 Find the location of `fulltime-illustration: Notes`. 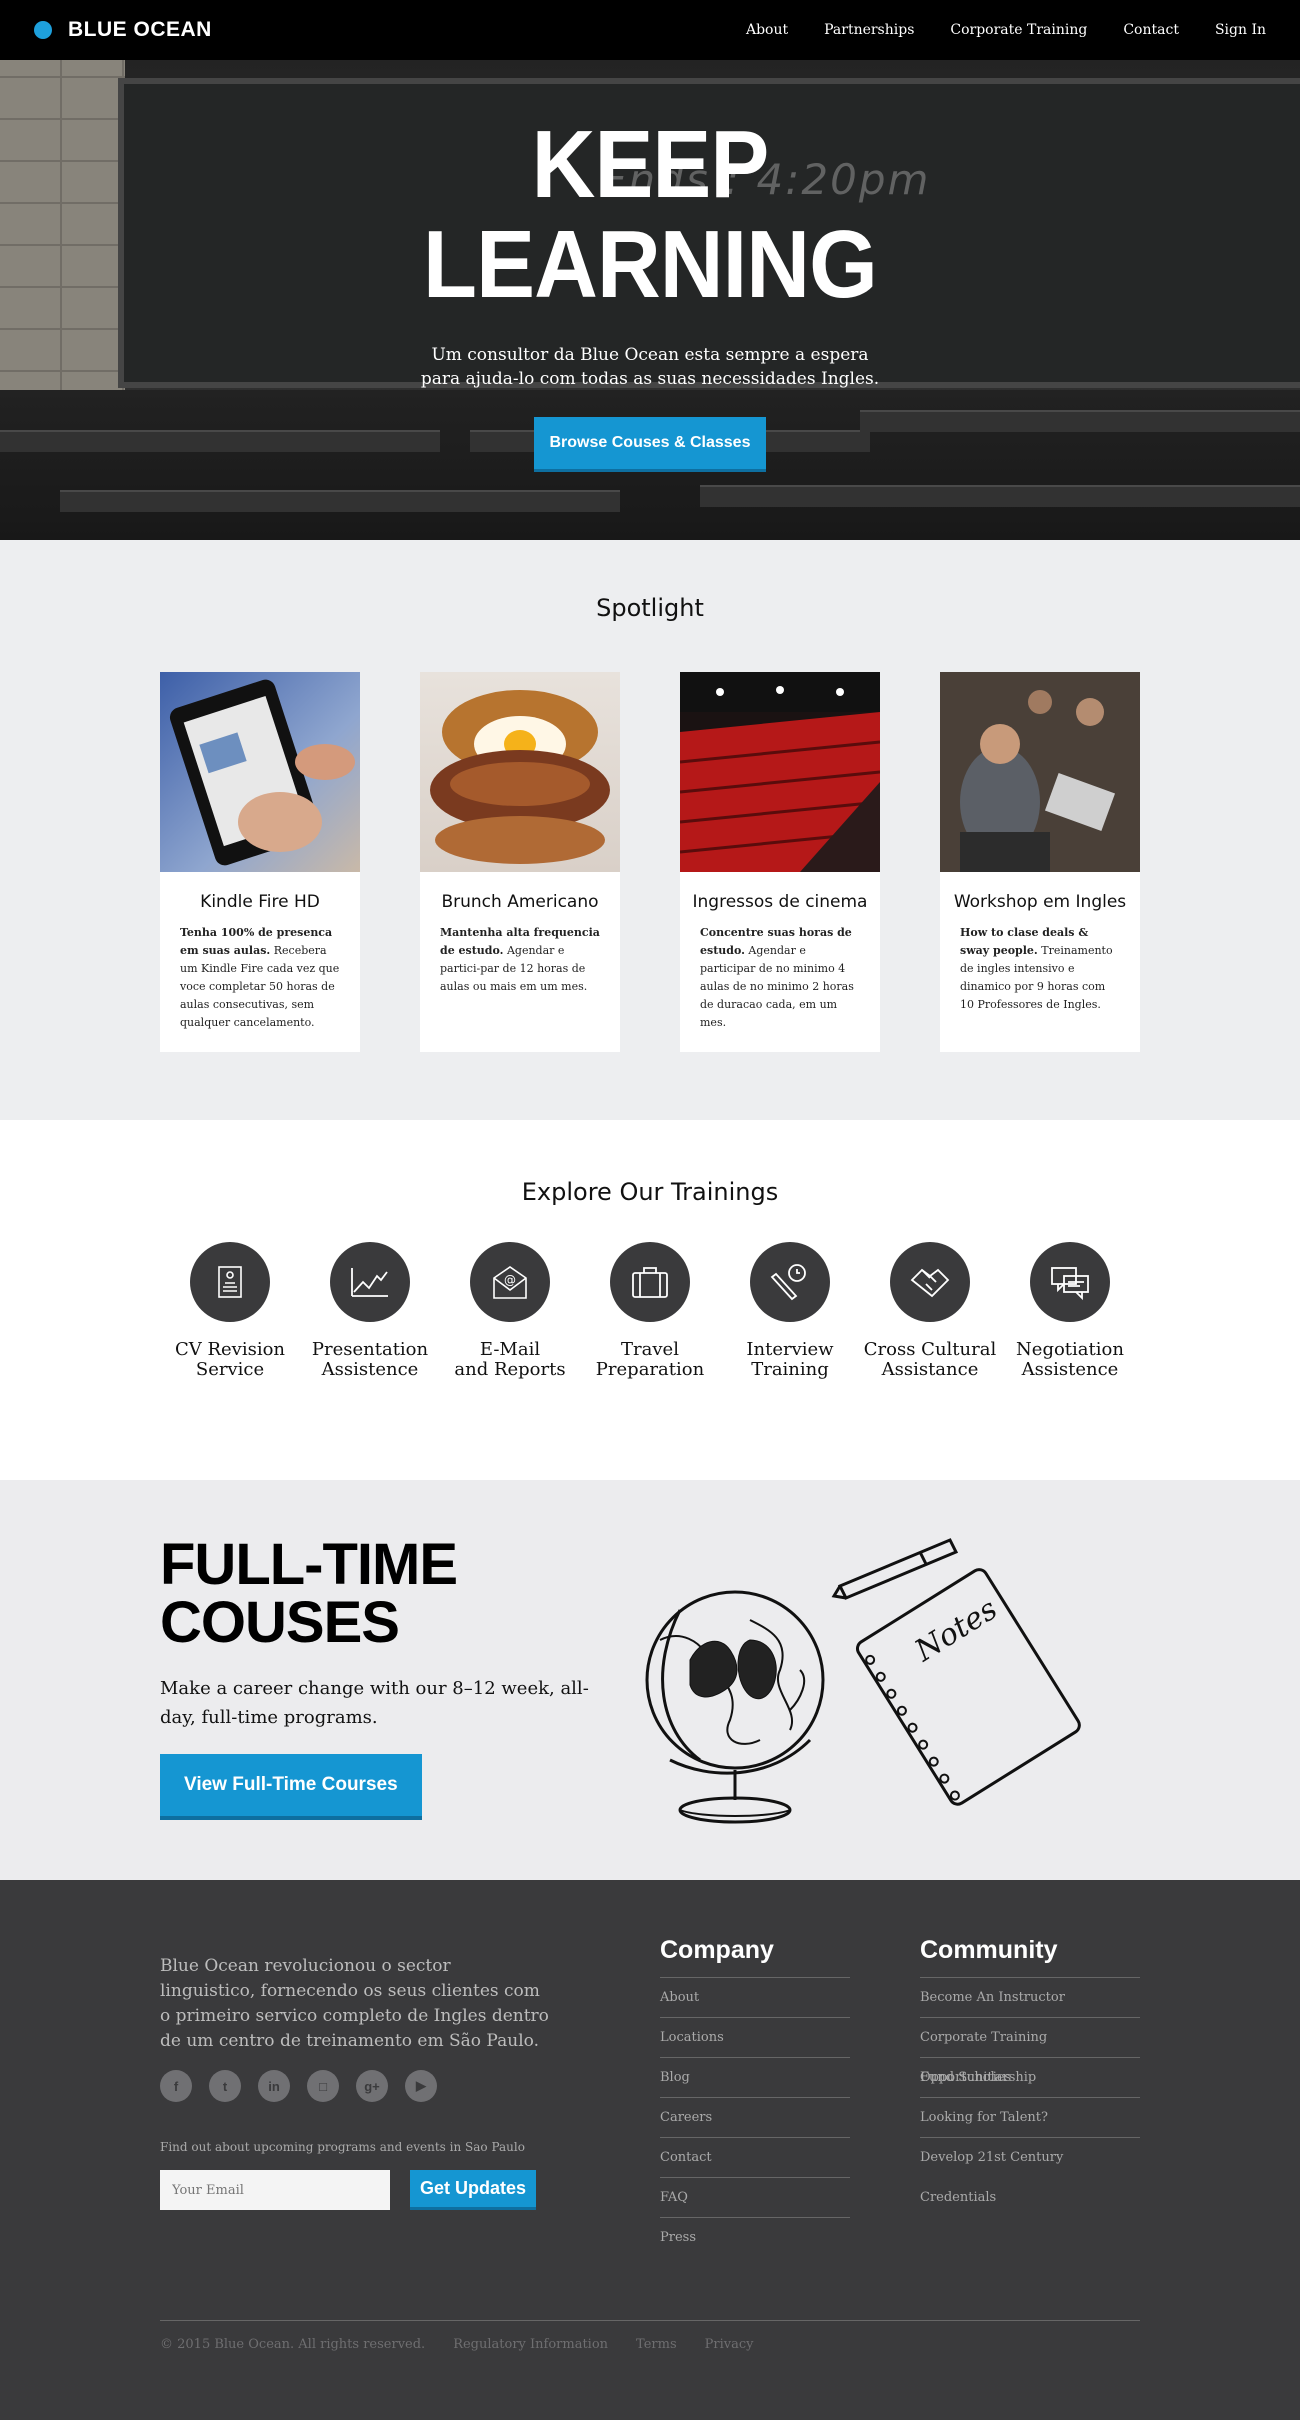

fulltime-illustration: Notes is located at coordinates (860, 1682).